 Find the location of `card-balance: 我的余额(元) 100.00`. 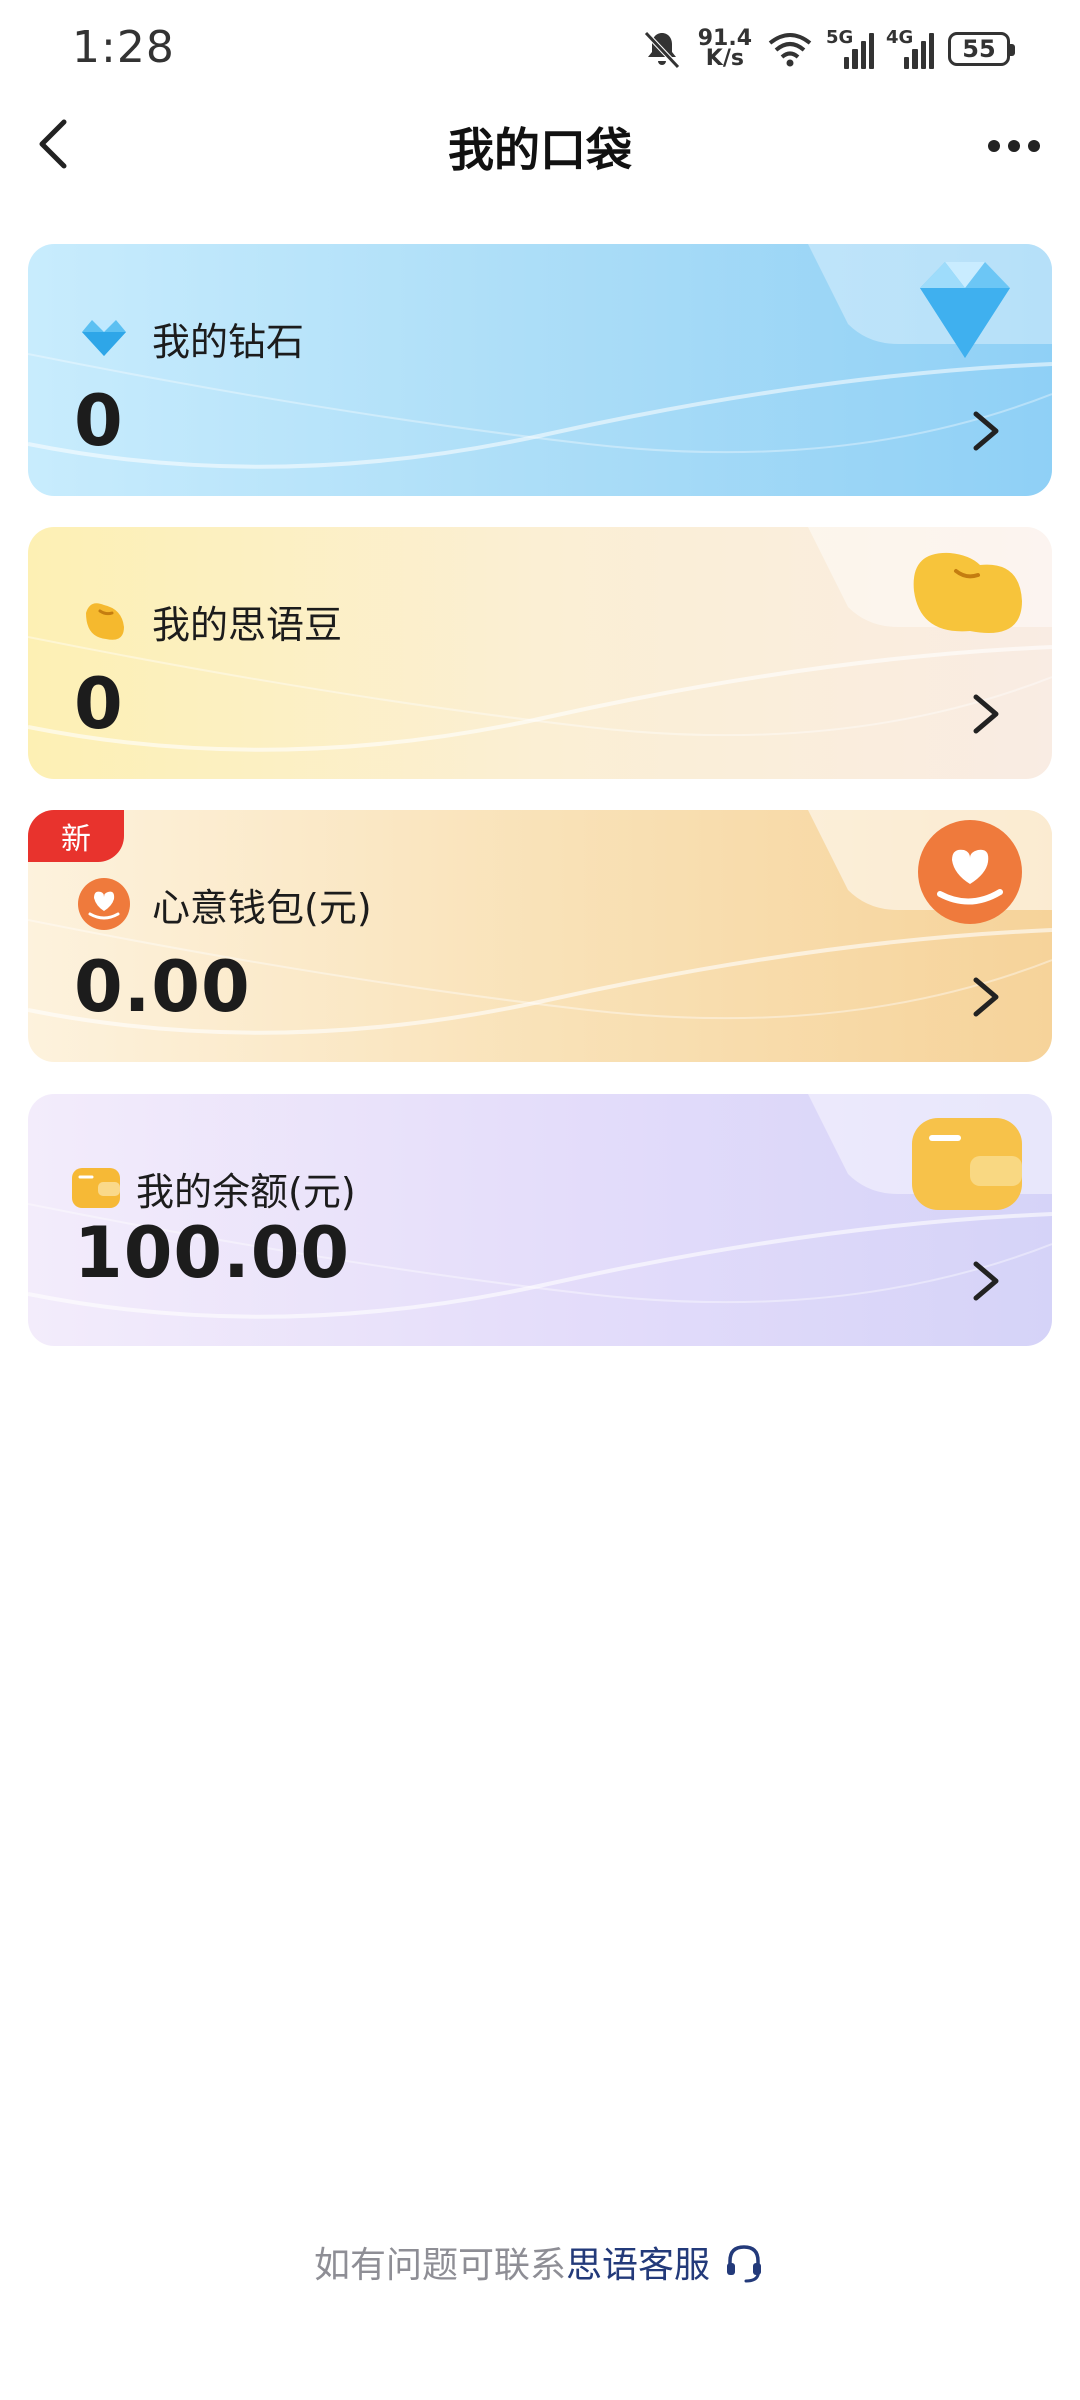

card-balance: 我的余额(元) 100.00 is located at coordinates (540, 1220).